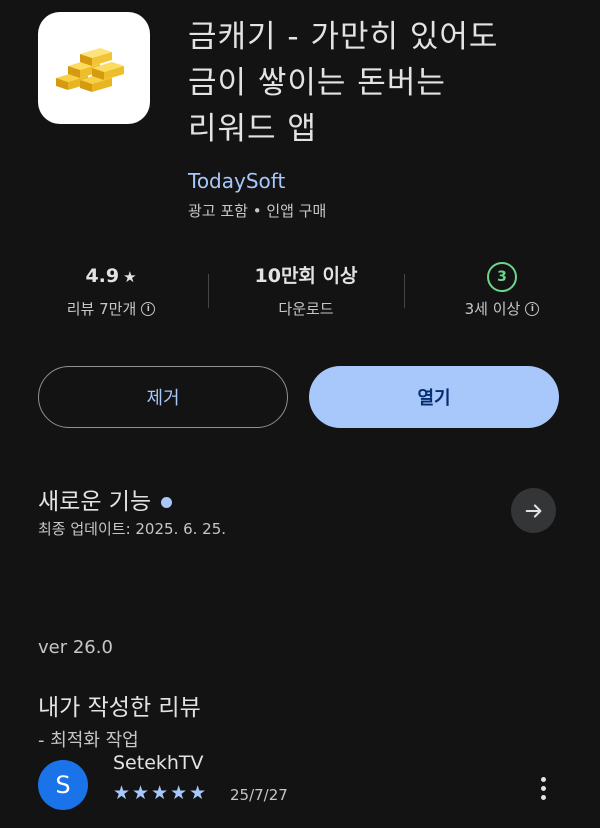 This screenshot has height=828, width=600. What do you see at coordinates (161, 793) in the screenshot?
I see `review-stars: ★★★★★` at bounding box center [161, 793].